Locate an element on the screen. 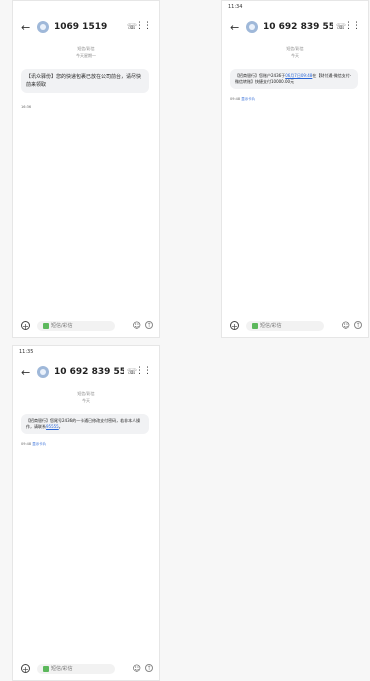 This screenshot has height=681, width=370. message-link: 95555 is located at coordinates (52, 426).